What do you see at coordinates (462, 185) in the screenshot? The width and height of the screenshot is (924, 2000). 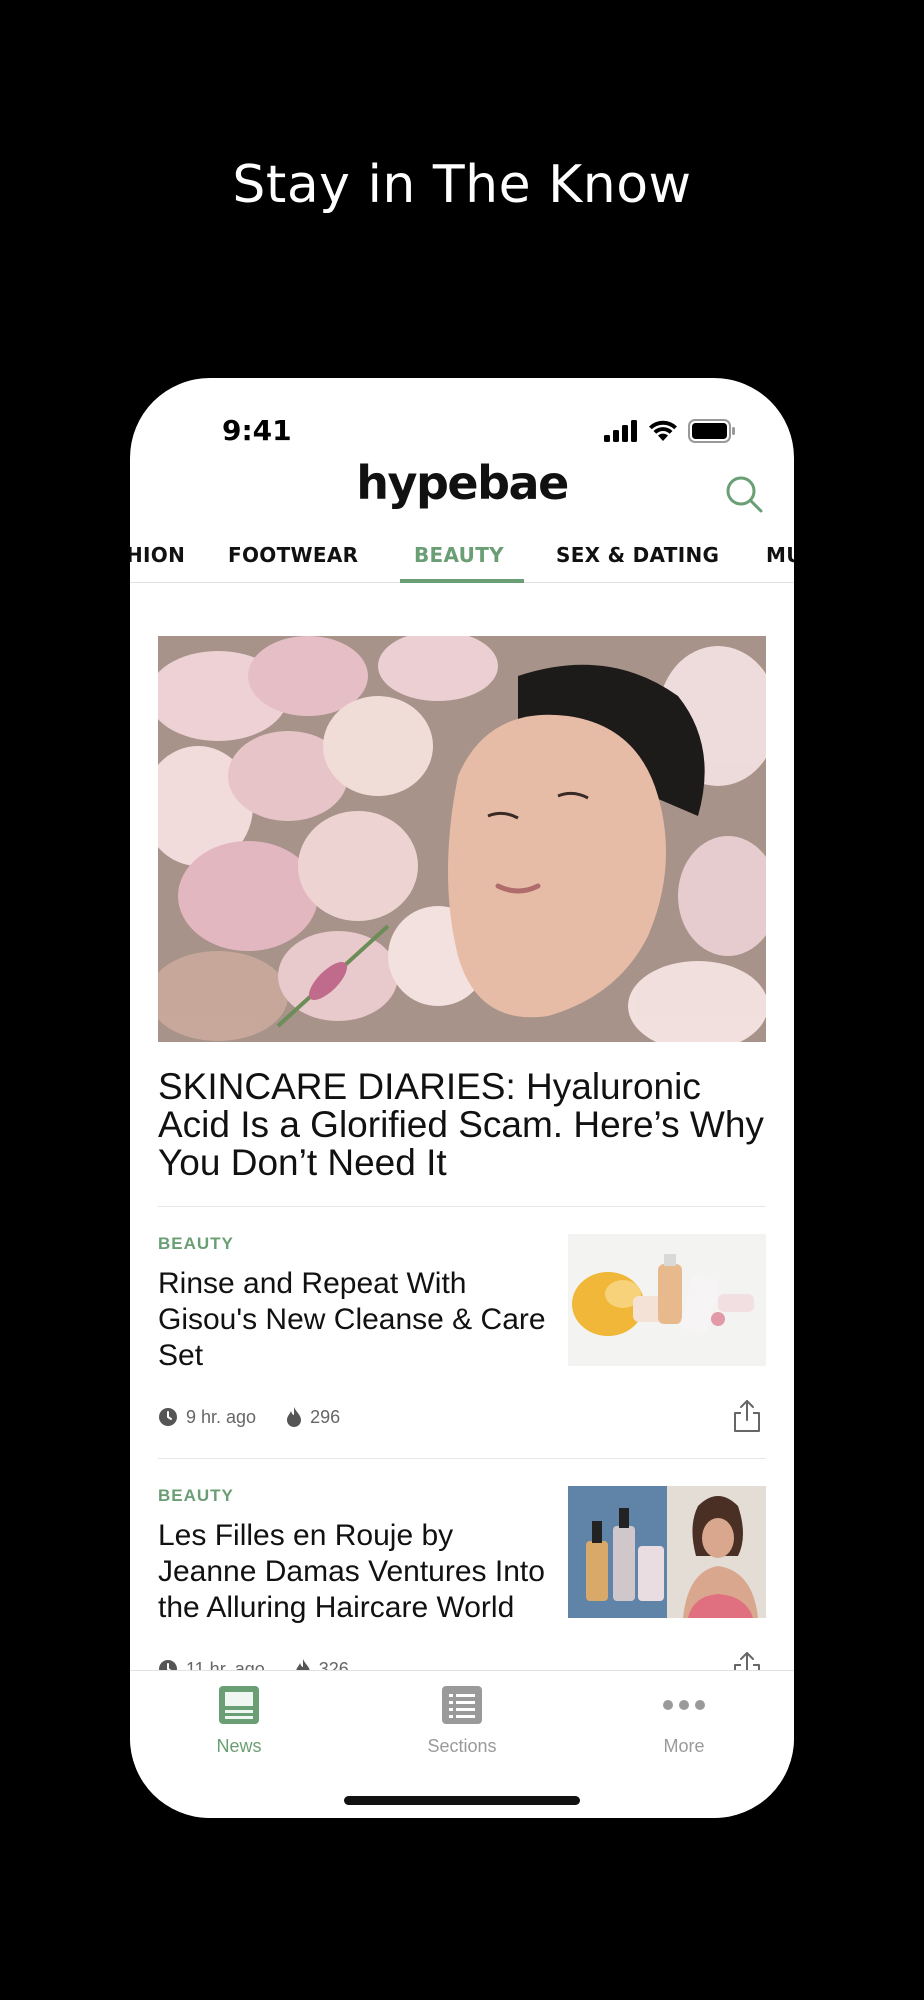 I see `promo-headline: Stay in The Know` at bounding box center [462, 185].